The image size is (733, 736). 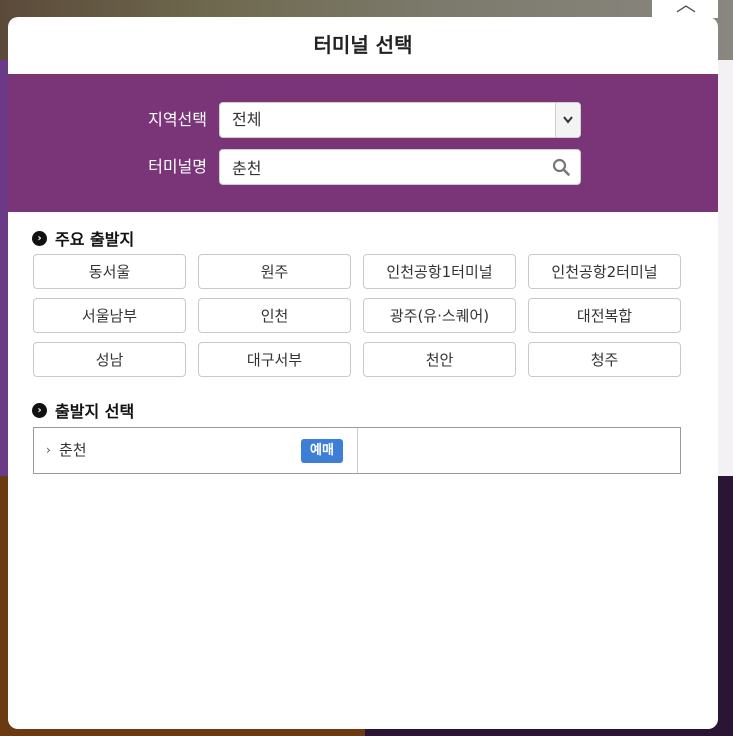 I want to click on close-x-icon: ︿, so click(x=686, y=8).